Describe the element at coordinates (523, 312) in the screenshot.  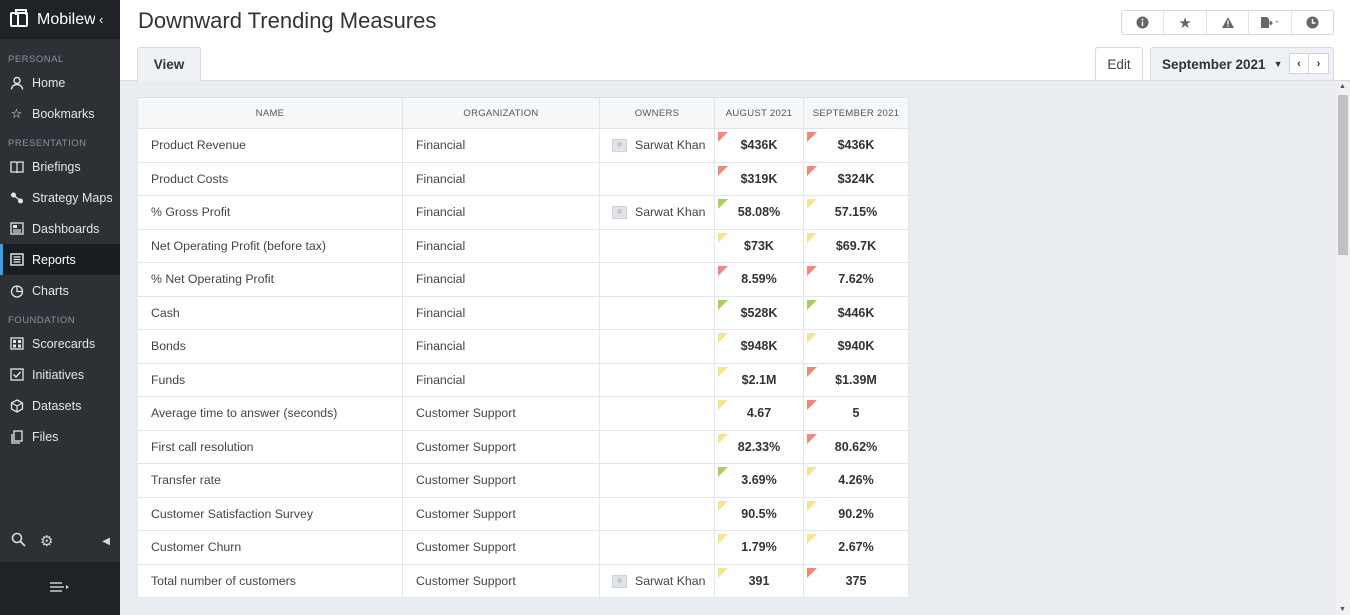
I see `table-row: Cash Financial $528K $446K` at that location.